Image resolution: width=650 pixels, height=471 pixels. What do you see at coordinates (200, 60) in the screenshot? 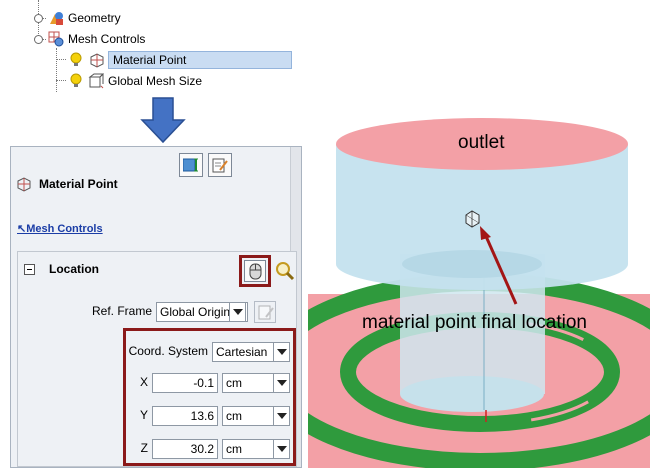
I see `tree-item-label: Material Point` at bounding box center [200, 60].